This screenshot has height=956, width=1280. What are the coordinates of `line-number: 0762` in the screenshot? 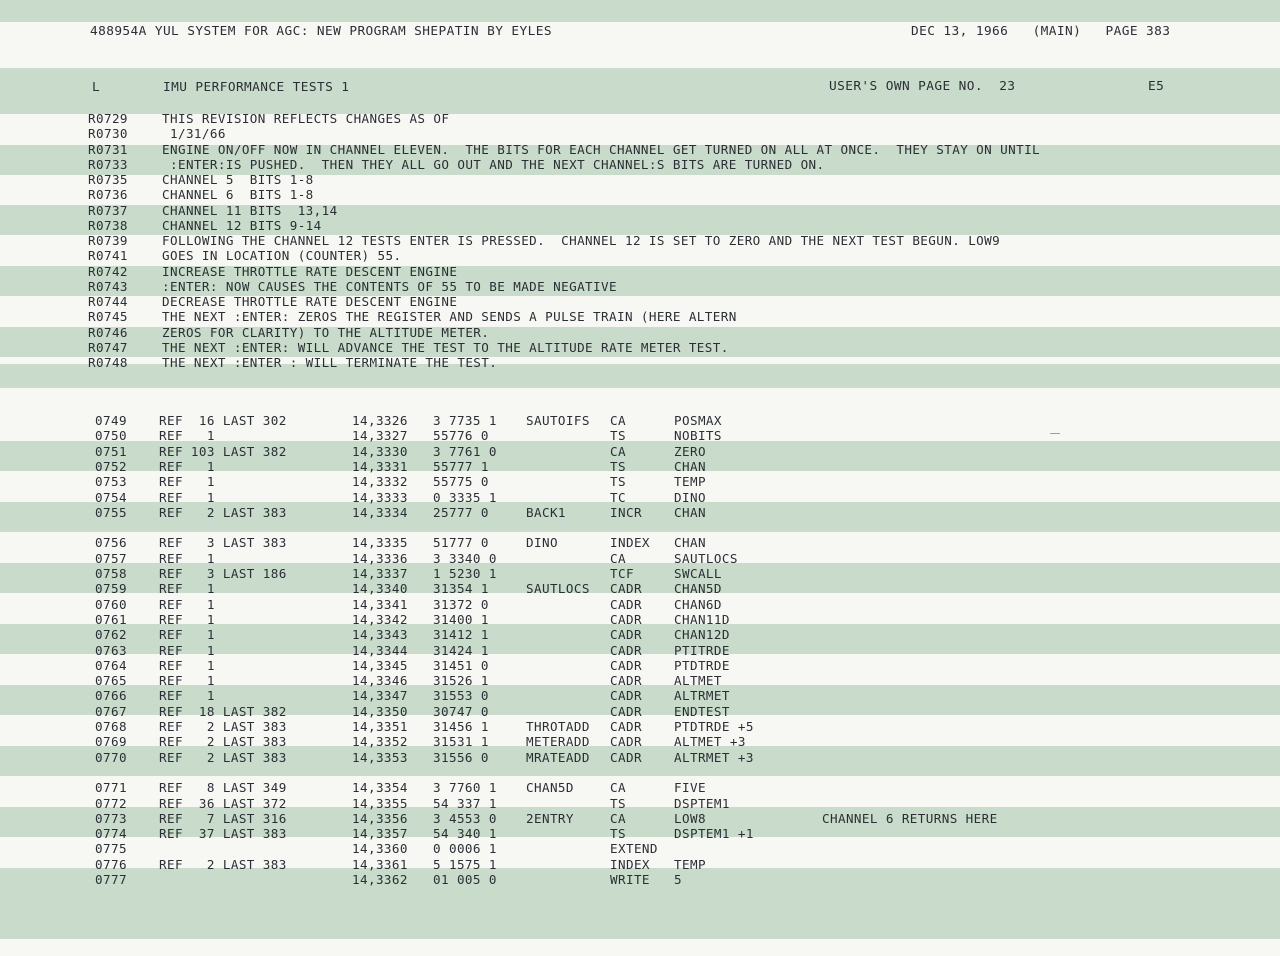 It's located at (111, 635).